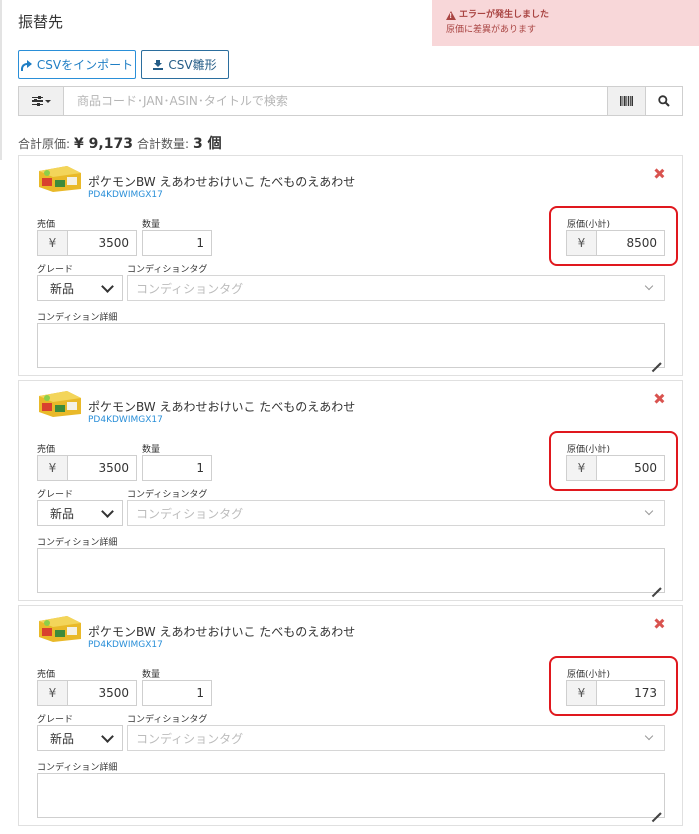  I want to click on barcode-icon, so click(626, 101).